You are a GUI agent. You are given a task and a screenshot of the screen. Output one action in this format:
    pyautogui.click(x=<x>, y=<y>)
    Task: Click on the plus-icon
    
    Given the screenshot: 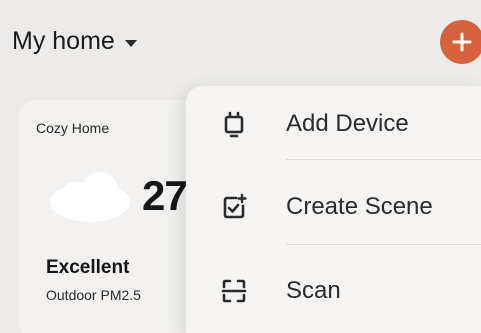 What is the action you would take?
    pyautogui.click(x=462, y=42)
    